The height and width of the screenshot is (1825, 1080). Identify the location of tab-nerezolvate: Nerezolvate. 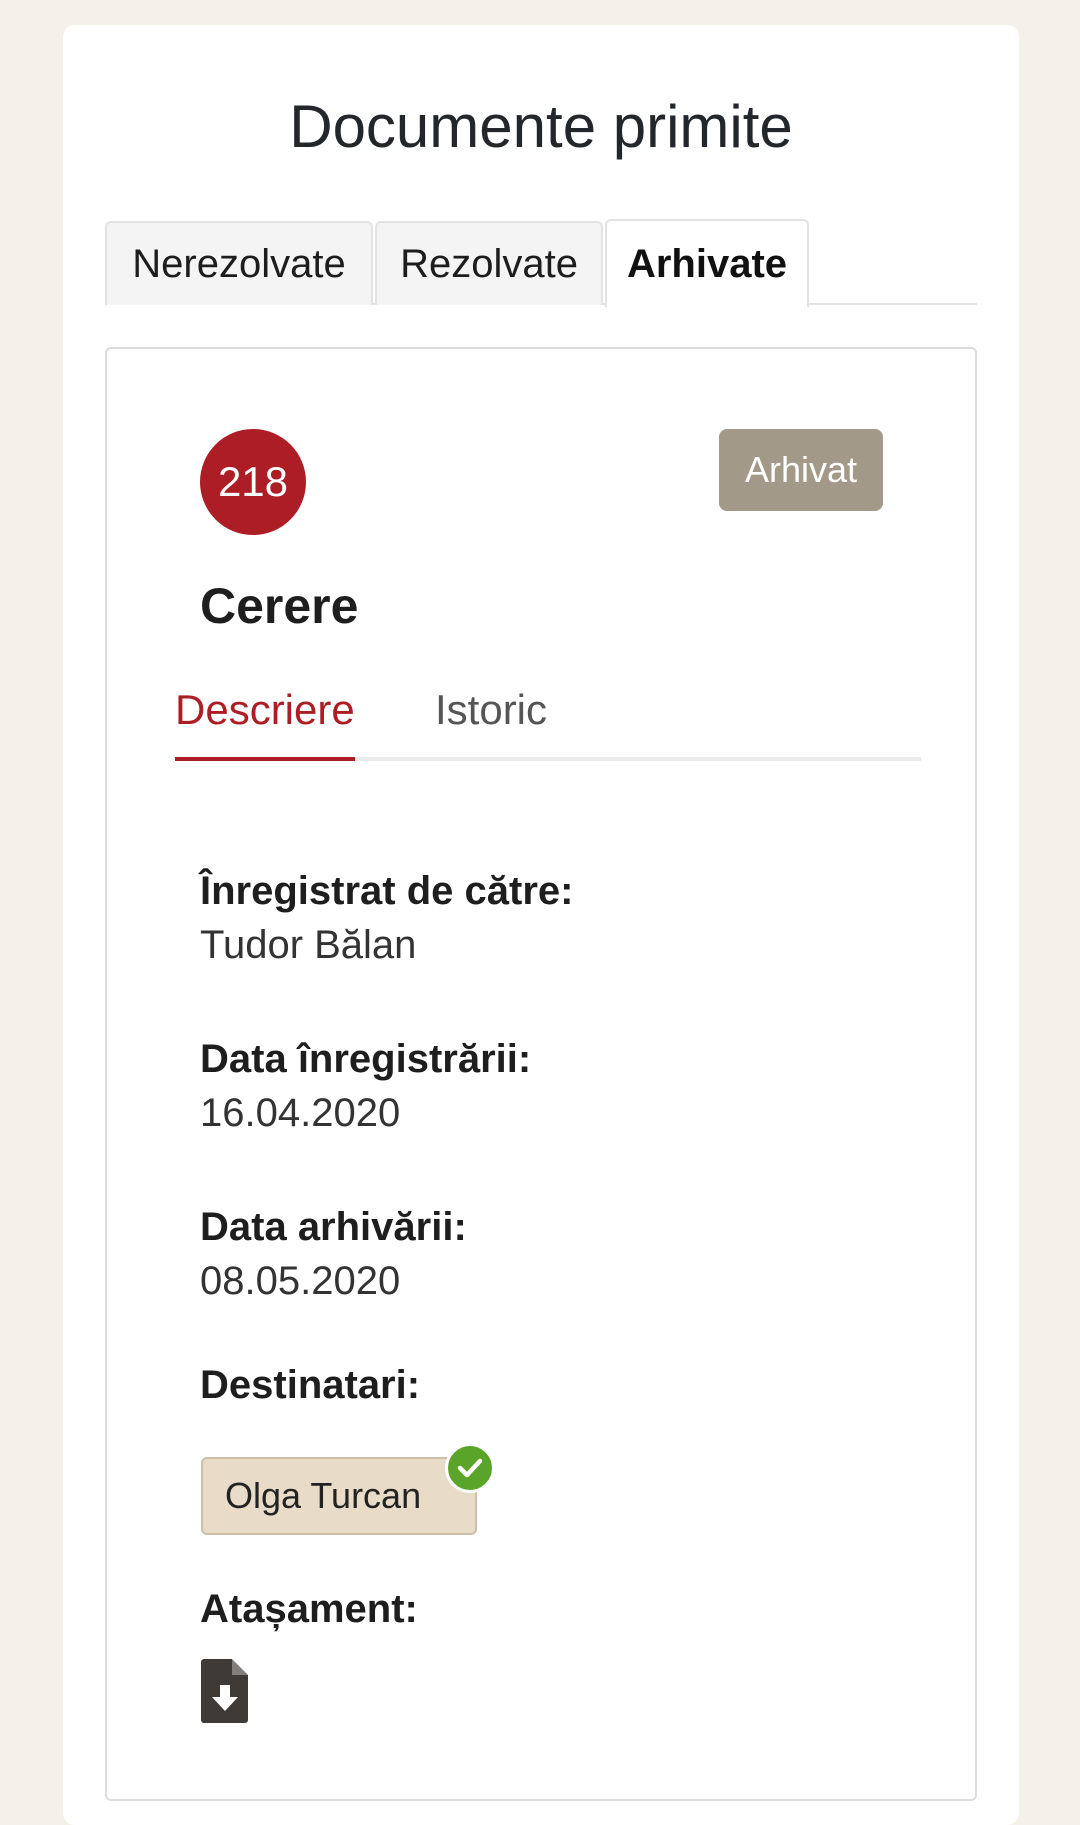
(239, 263).